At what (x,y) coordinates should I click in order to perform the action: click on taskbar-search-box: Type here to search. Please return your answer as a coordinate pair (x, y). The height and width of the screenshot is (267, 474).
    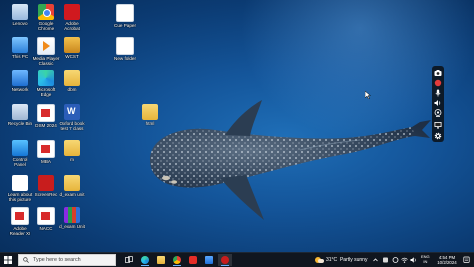
    Looking at the image, I should click on (67, 260).